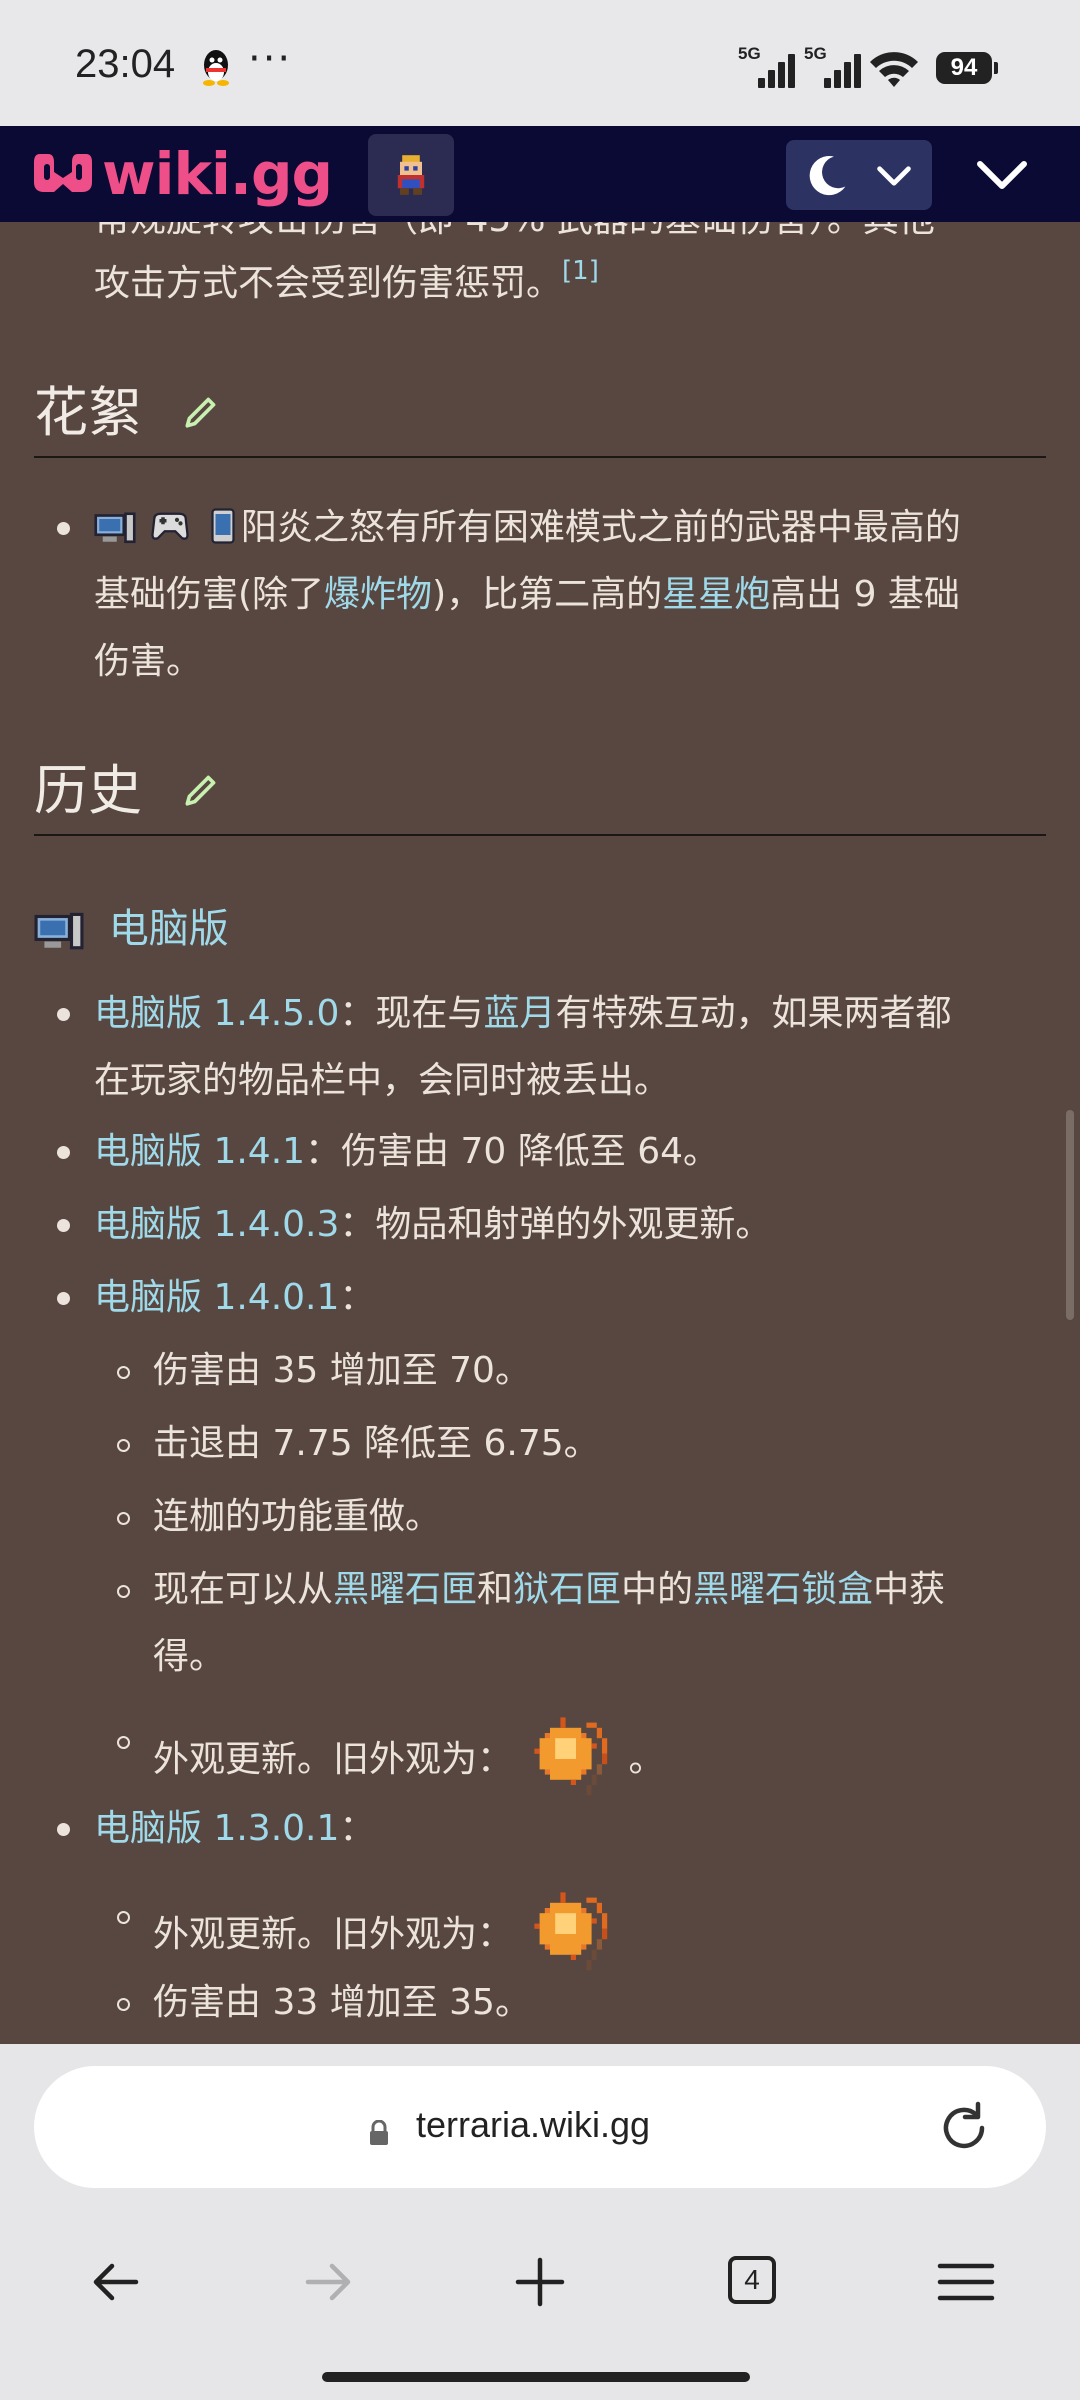 This screenshot has width=1080, height=2400. I want to click on theme-toggle-button, so click(859, 175).